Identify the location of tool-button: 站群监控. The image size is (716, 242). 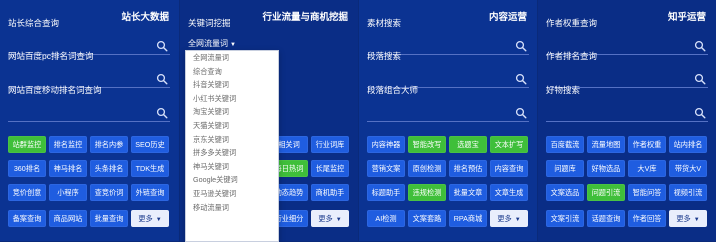
(27, 144).